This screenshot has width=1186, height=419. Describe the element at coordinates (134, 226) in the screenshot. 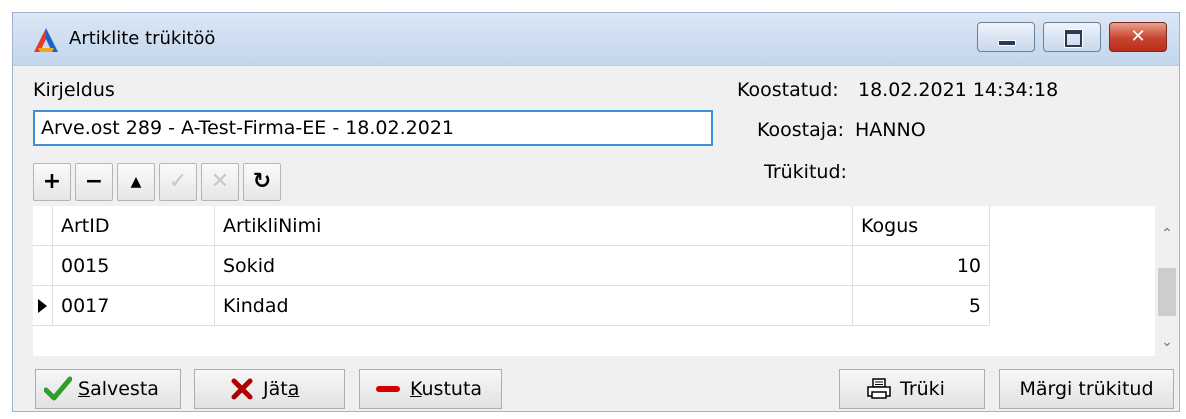

I see `column-header-artid: ArtID` at that location.